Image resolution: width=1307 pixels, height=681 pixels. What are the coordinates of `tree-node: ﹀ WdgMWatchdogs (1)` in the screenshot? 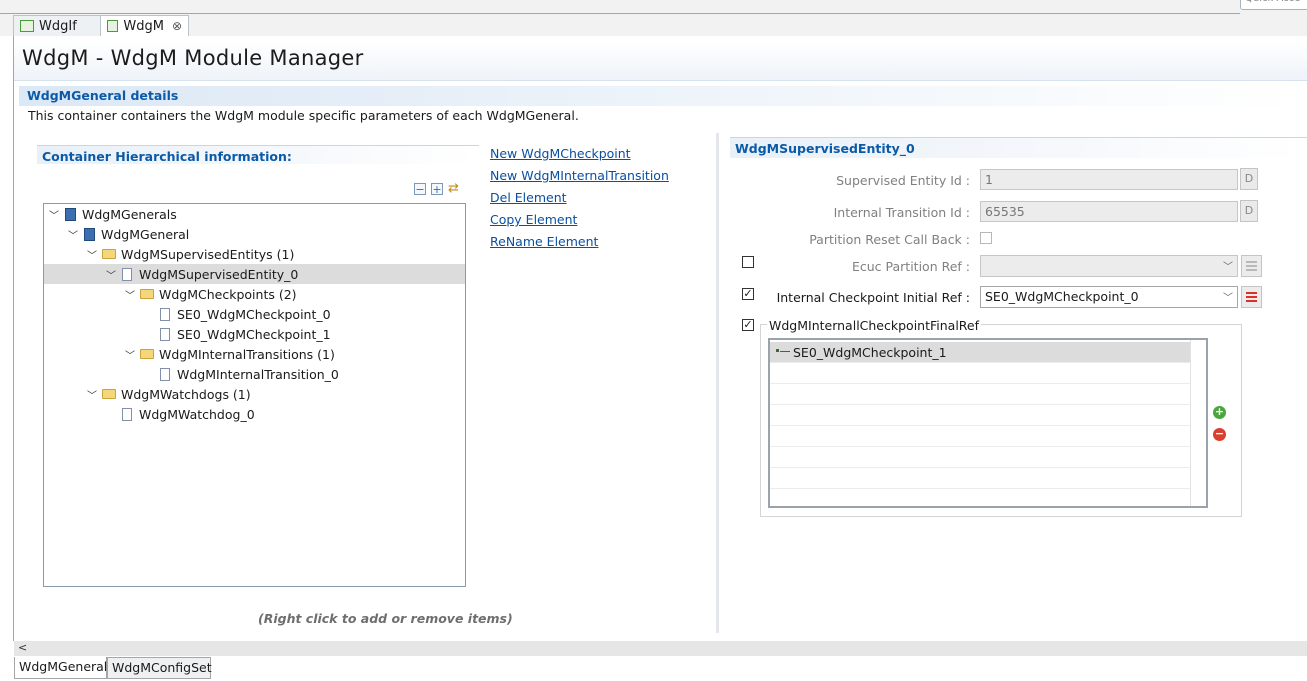 It's located at (168, 394).